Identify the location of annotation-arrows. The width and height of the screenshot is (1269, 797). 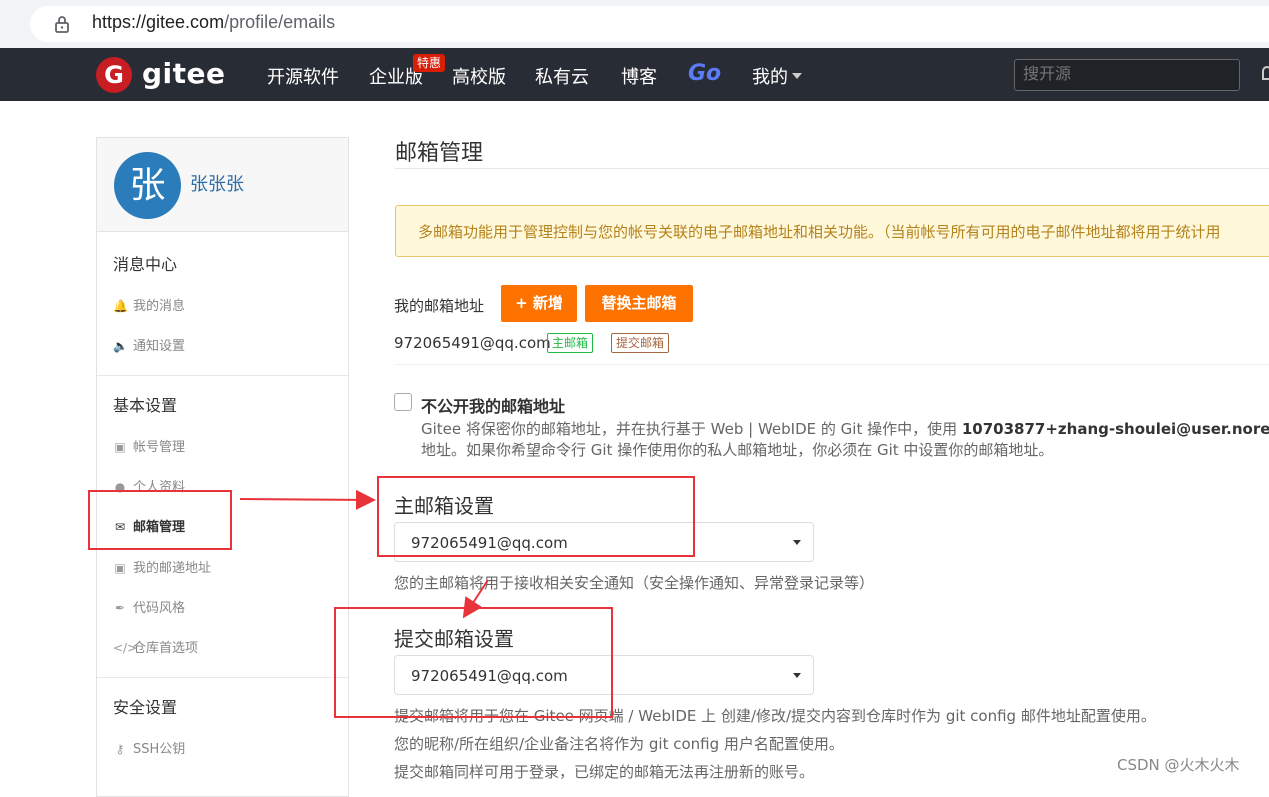
(364, 554).